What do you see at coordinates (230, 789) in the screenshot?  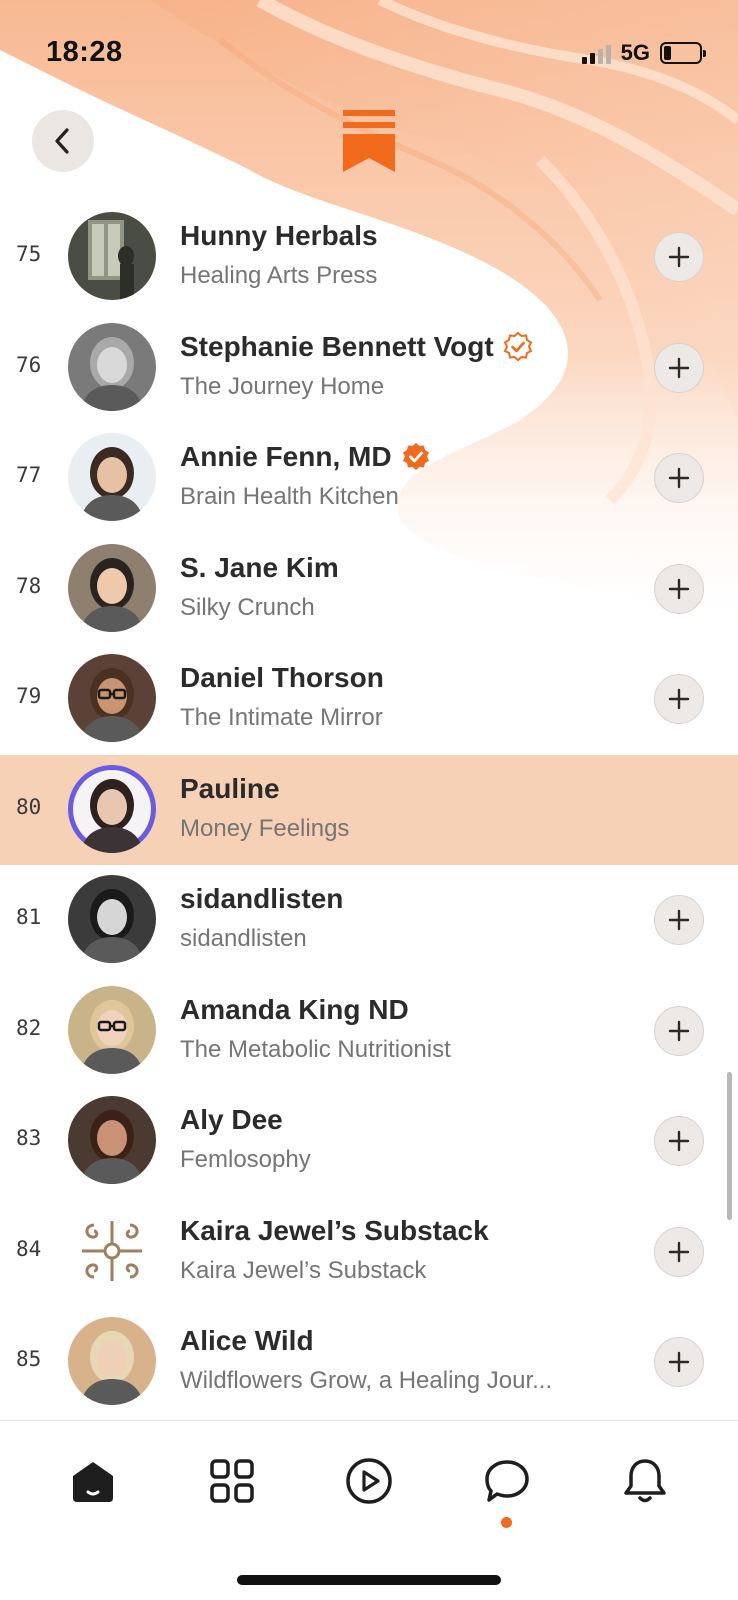 I see `author-name: Pauline` at bounding box center [230, 789].